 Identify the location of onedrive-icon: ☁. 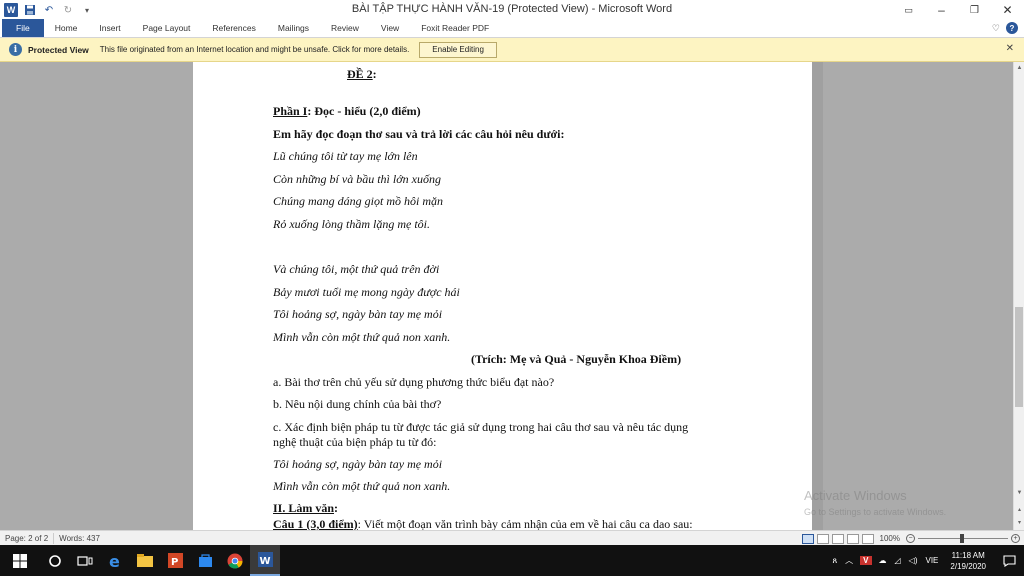
(883, 560).